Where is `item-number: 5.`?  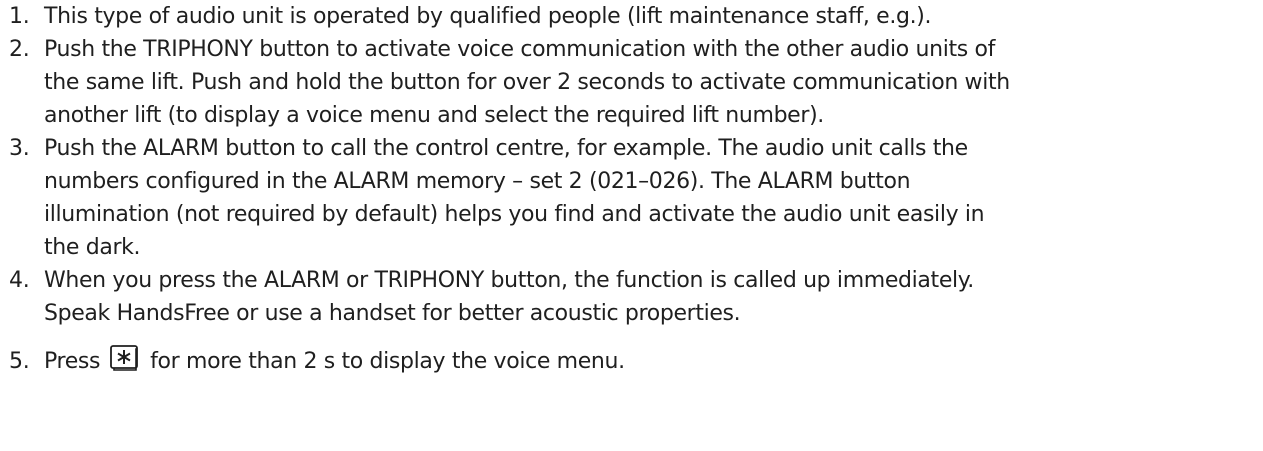
item-number: 5. is located at coordinates (19, 361).